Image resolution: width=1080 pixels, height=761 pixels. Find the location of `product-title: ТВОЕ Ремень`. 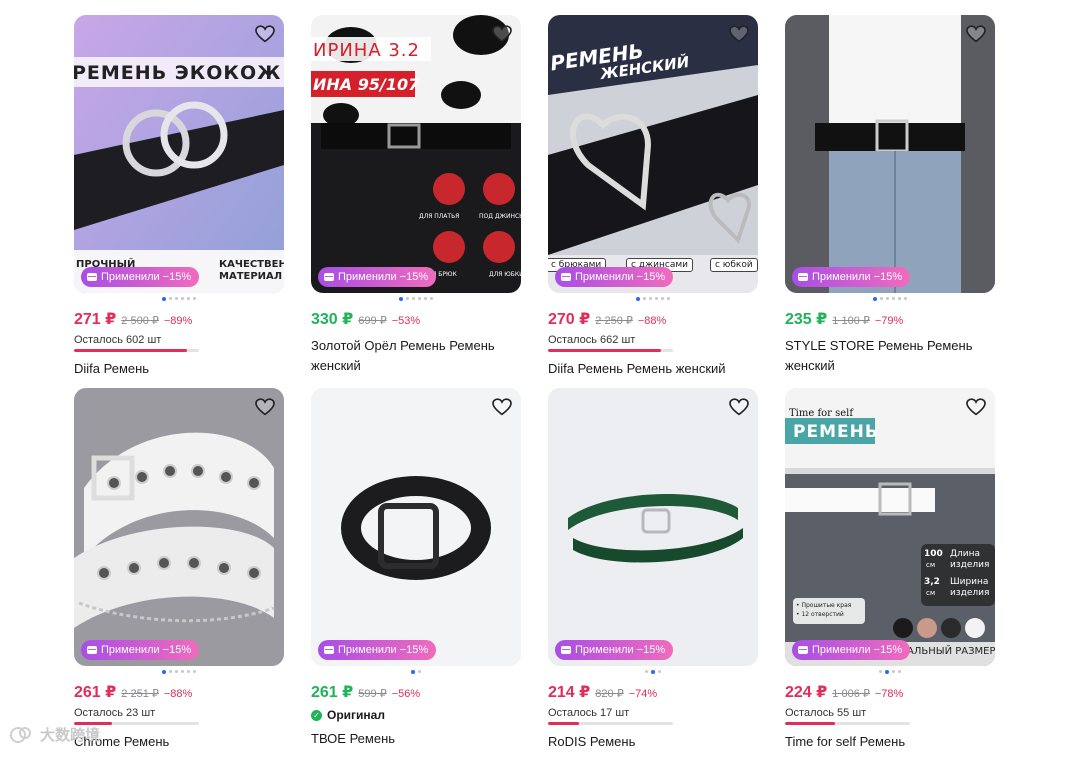

product-title: ТВОЕ Ремень is located at coordinates (416, 739).